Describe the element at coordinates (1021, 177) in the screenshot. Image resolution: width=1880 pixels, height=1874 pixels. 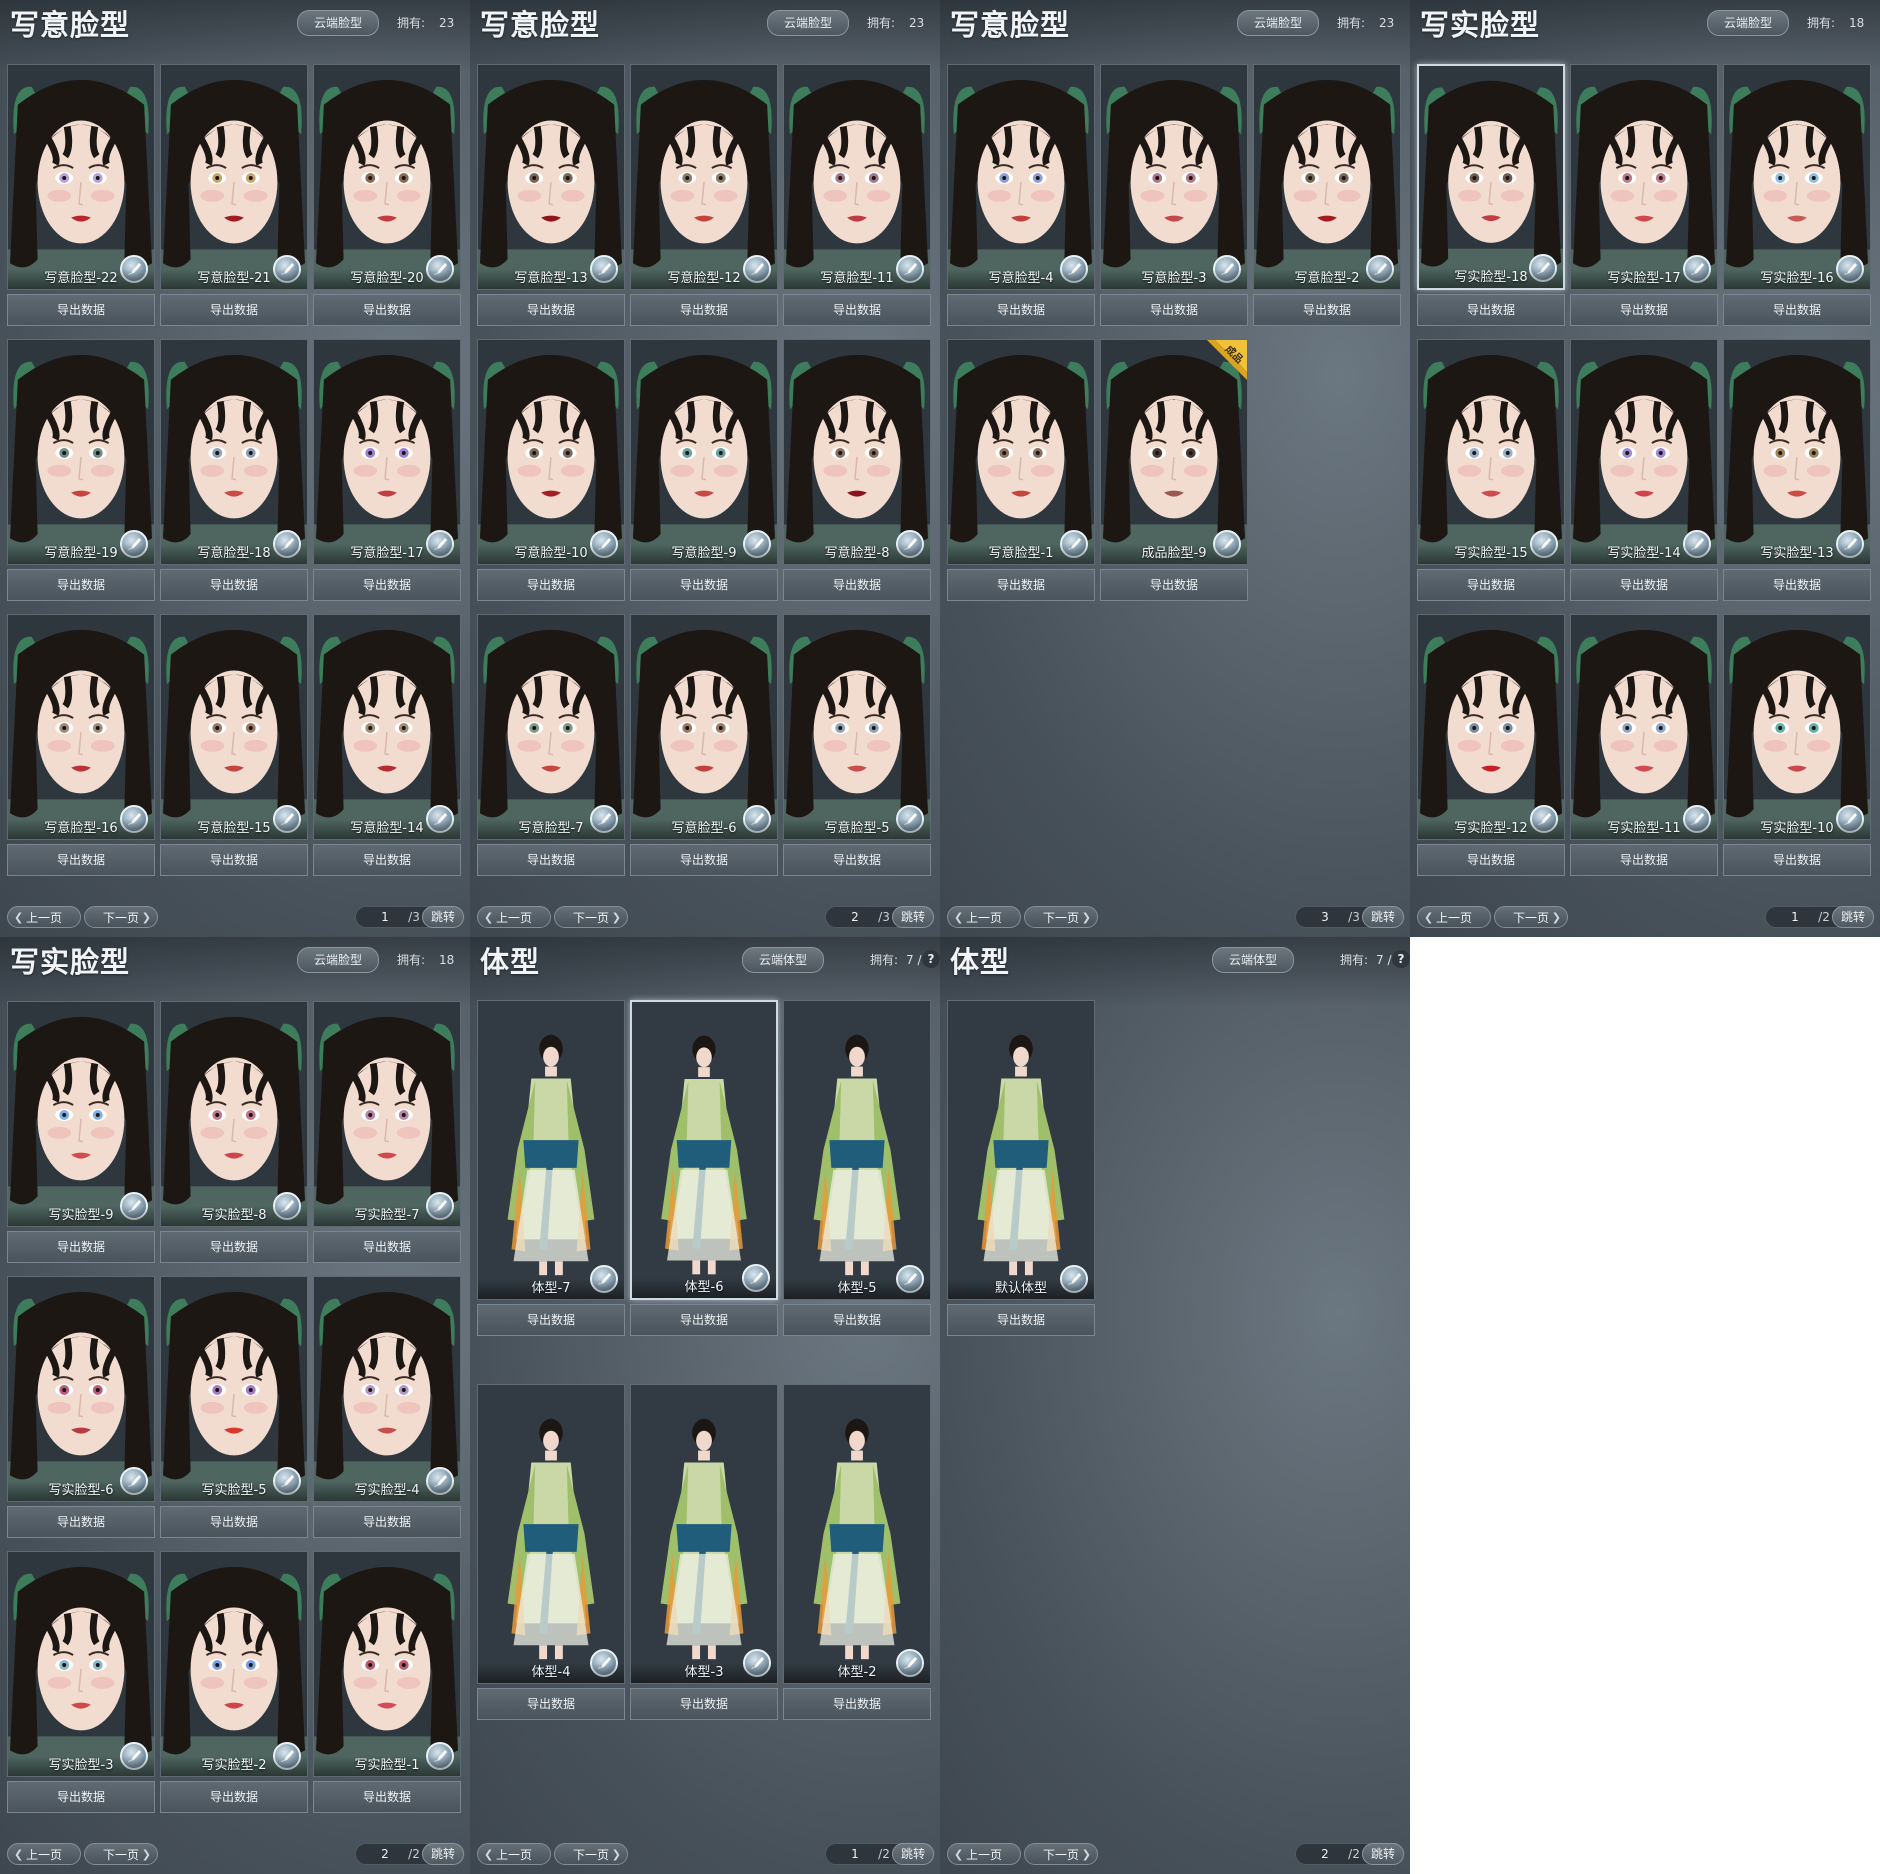
I see `face-preset-card: 写意脸型-4` at that location.